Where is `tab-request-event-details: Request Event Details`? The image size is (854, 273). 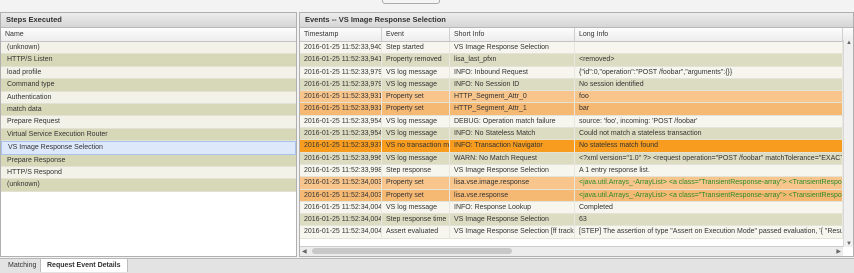 tab-request-event-details: Request Event Details is located at coordinates (84, 265).